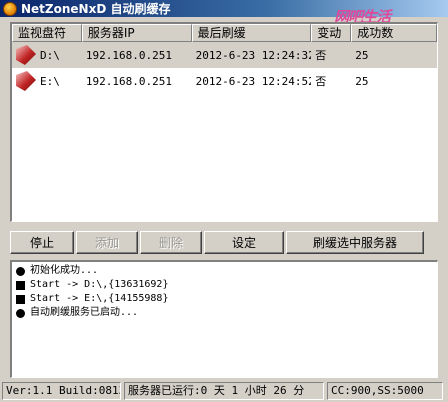  Describe the element at coordinates (10, 8) in the screenshot. I see `app-icon` at that location.